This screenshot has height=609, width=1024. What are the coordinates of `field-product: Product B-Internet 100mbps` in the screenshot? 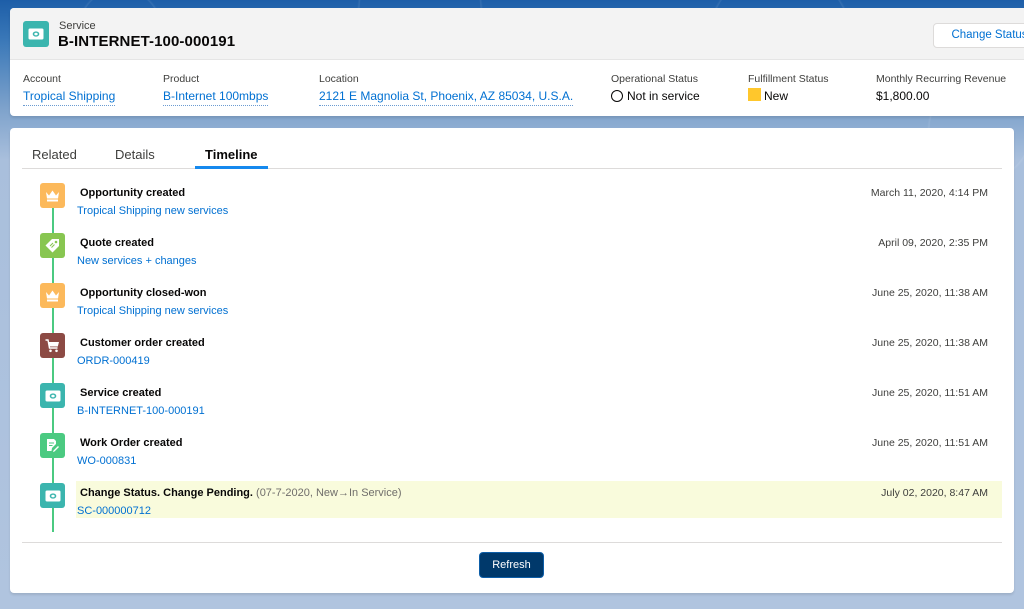 It's located at (216, 89).